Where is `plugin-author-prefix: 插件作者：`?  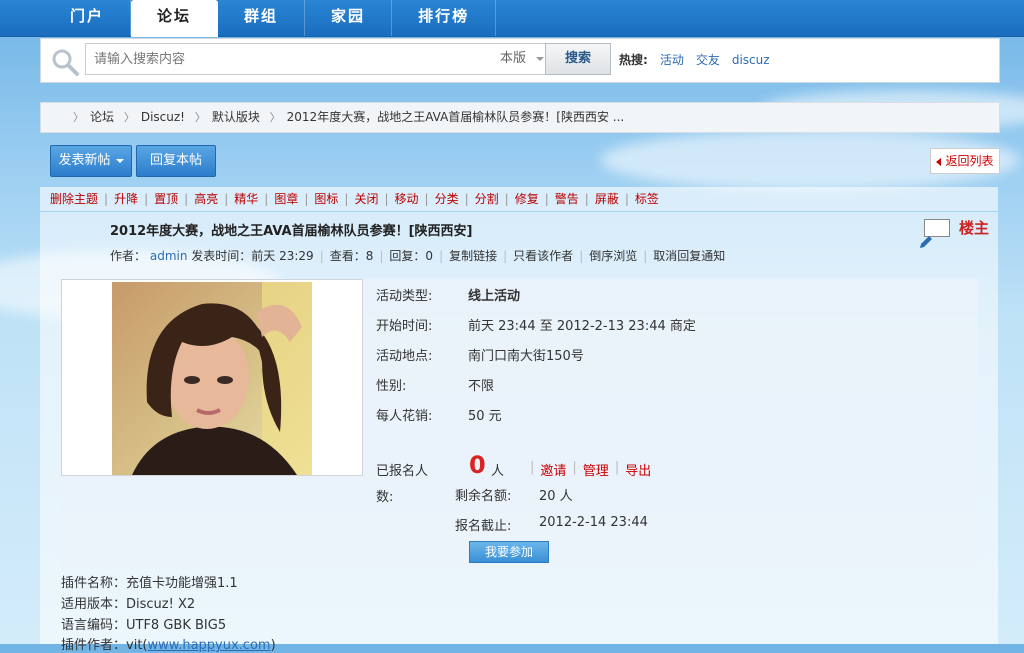
plugin-author-prefix: 插件作者： is located at coordinates (94, 645).